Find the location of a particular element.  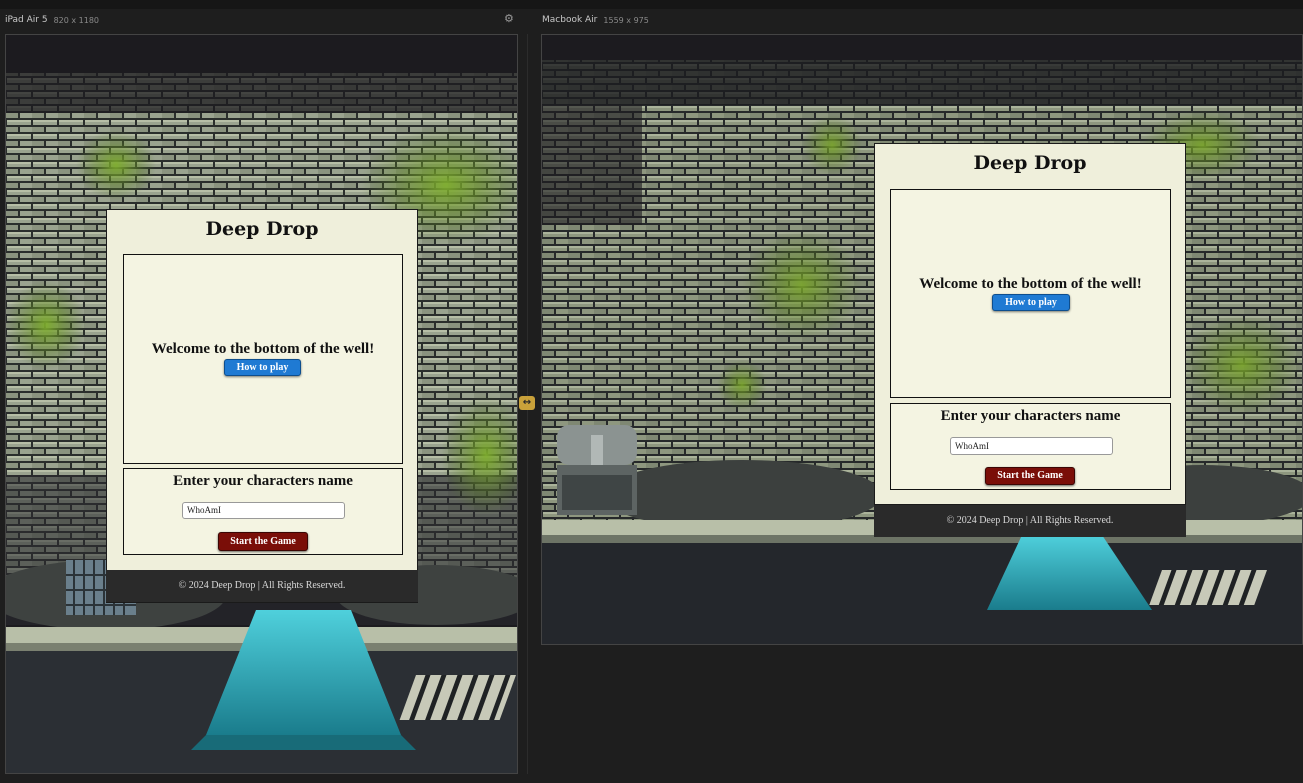

device-size: 820 x 1180 is located at coordinates (76, 20).